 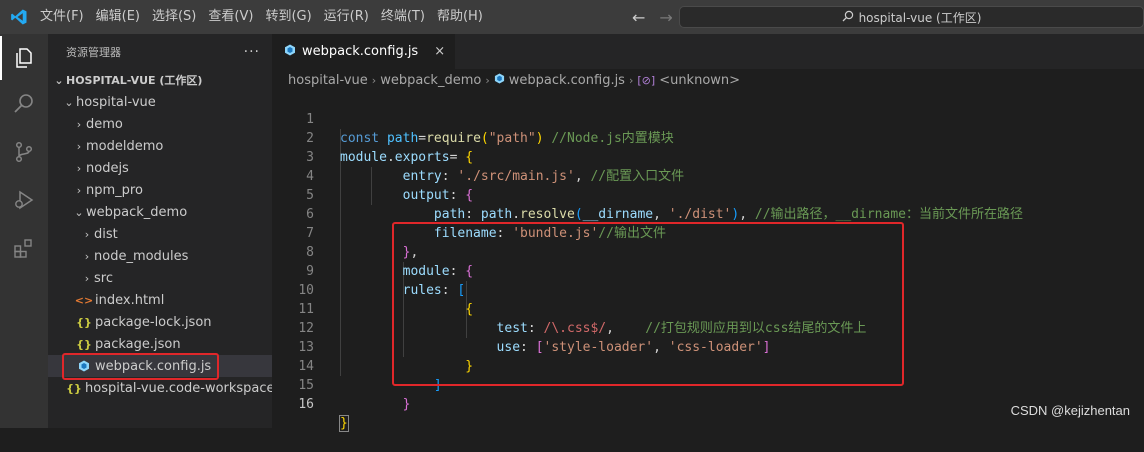 What do you see at coordinates (306, 404) in the screenshot?
I see `line-number: 16` at bounding box center [306, 404].